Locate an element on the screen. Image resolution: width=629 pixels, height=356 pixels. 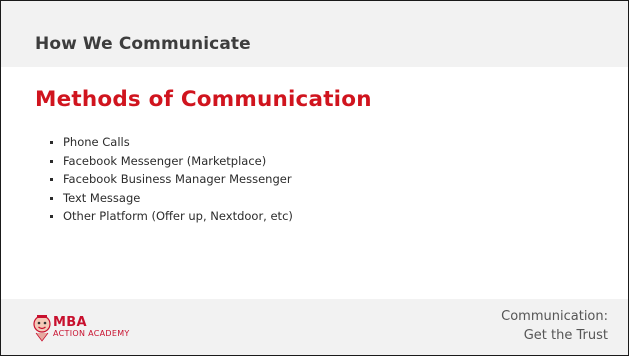
list-item: Facebook Business Manager Messenger is located at coordinates (171, 179).